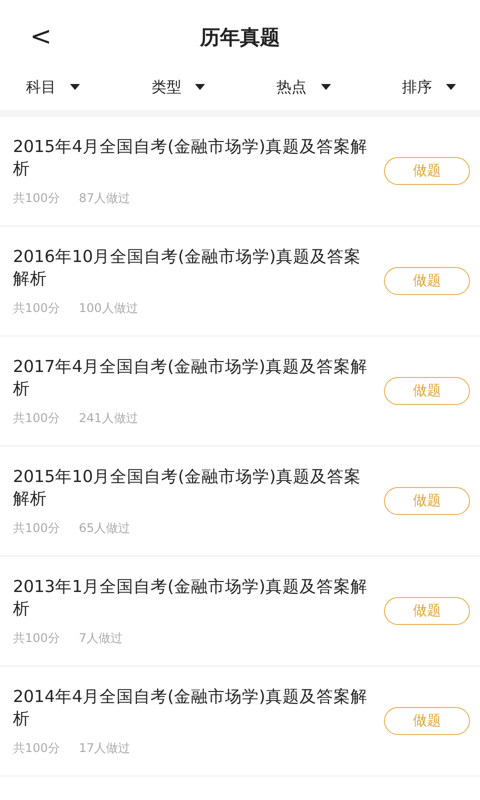 The width and height of the screenshot is (480, 800). I want to click on paper-title: 2014年4月全国自考(金融市场学)真题及答案解析, so click(190, 708).